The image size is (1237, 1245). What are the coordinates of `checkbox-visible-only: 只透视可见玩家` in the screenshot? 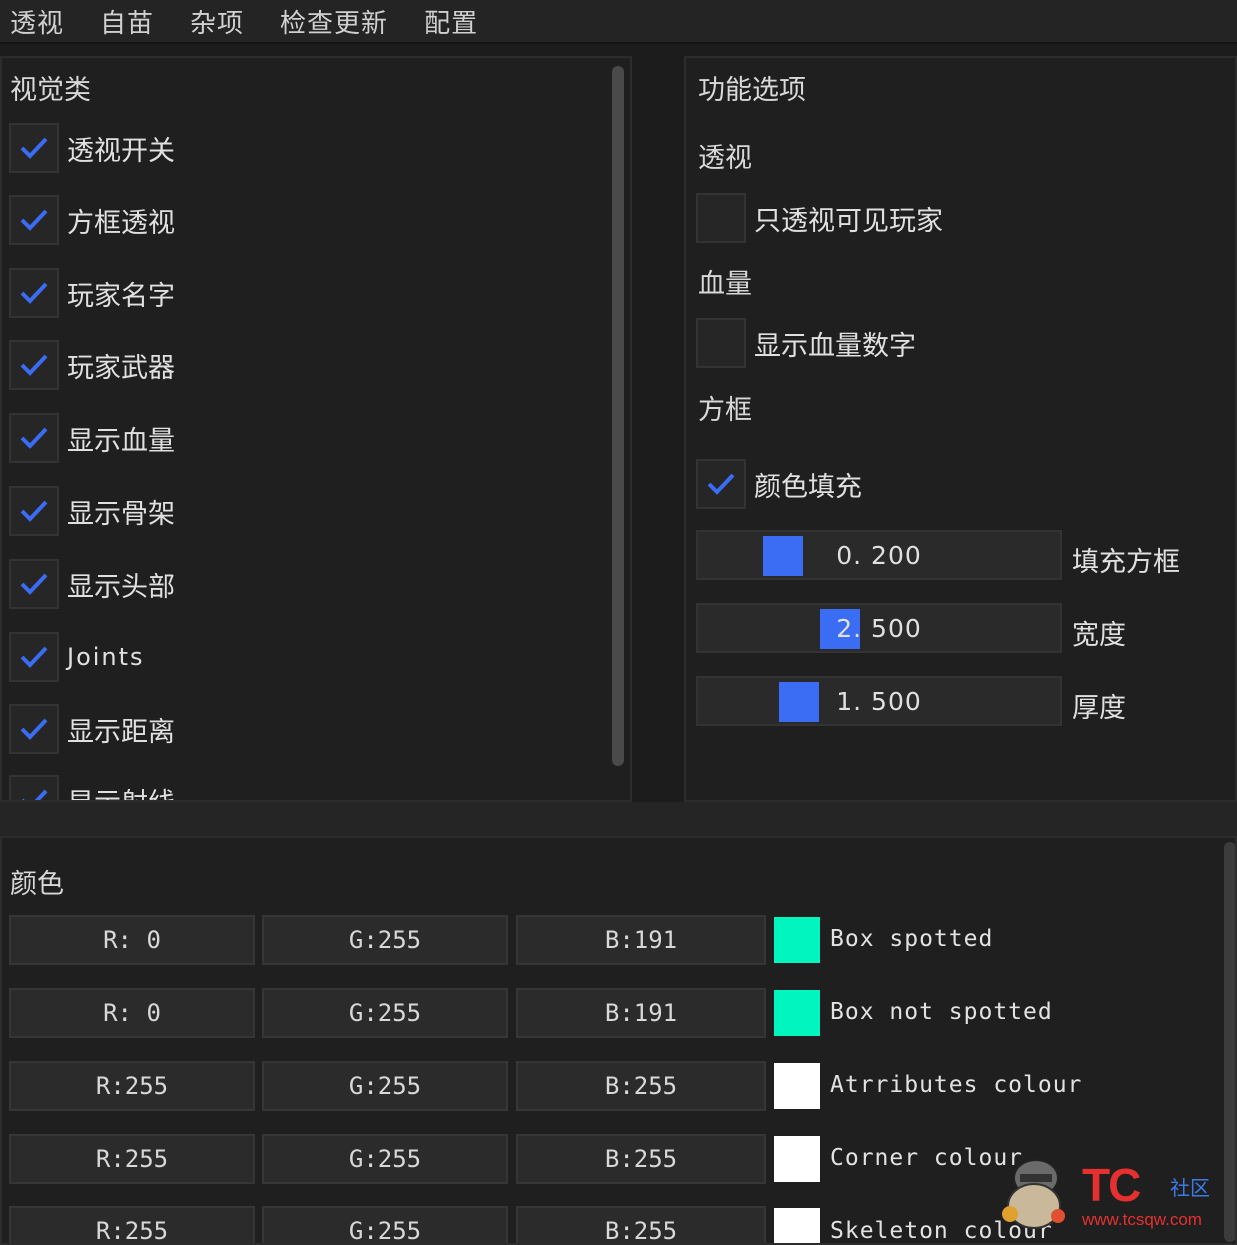 It's located at (819, 218).